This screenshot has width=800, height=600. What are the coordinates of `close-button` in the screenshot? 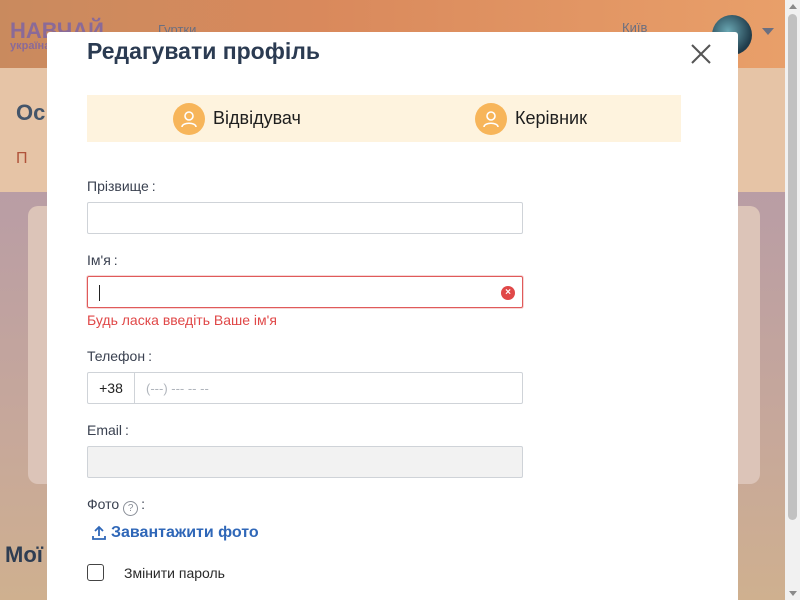 It's located at (701, 54).